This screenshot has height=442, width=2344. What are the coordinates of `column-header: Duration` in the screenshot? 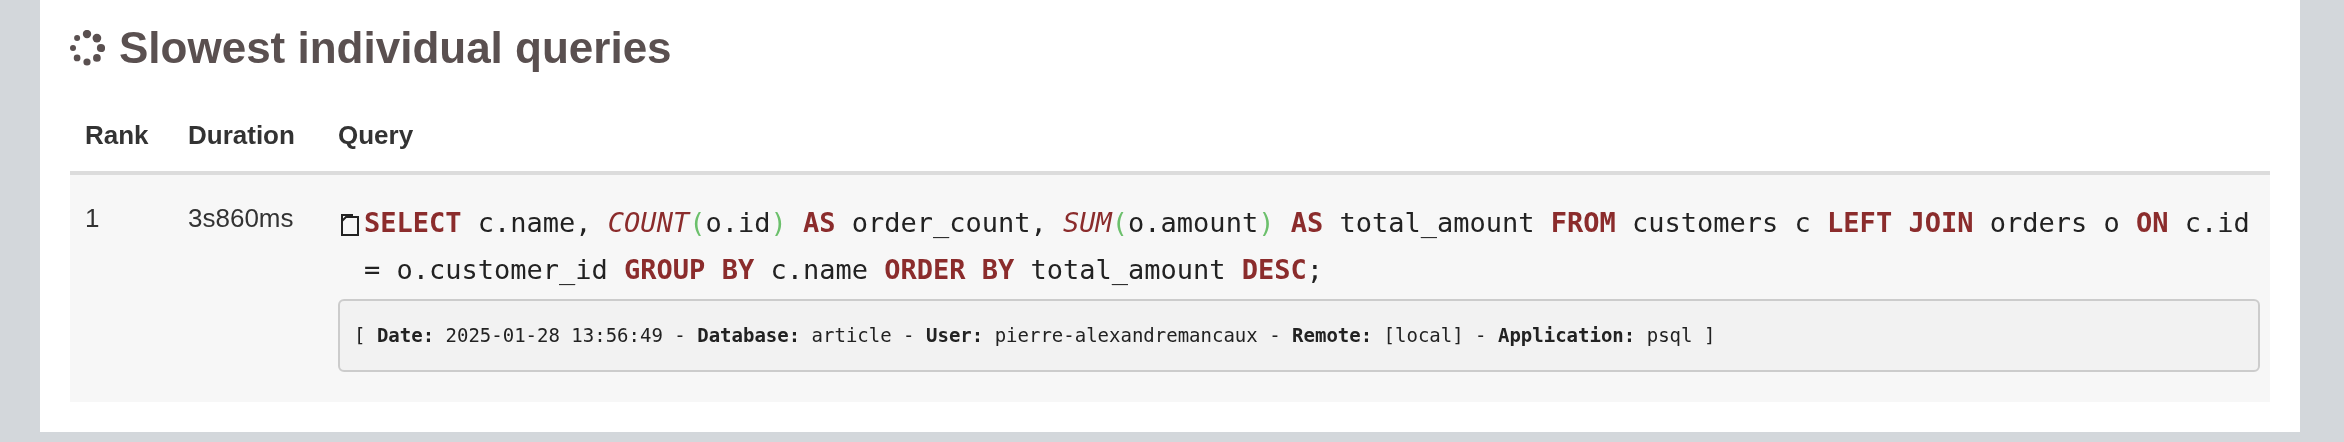 It's located at (241, 135).